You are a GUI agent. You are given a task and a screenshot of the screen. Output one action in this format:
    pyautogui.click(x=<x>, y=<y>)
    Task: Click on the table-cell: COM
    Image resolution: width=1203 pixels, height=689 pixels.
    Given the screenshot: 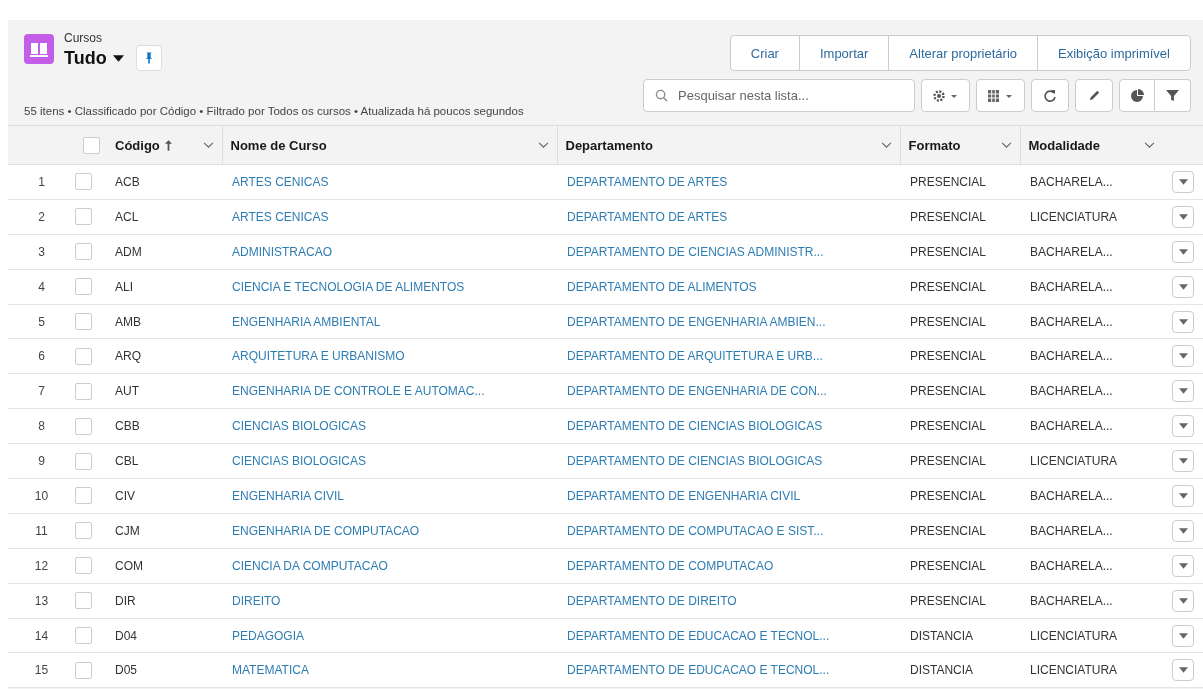 What is the action you would take?
    pyautogui.click(x=129, y=565)
    